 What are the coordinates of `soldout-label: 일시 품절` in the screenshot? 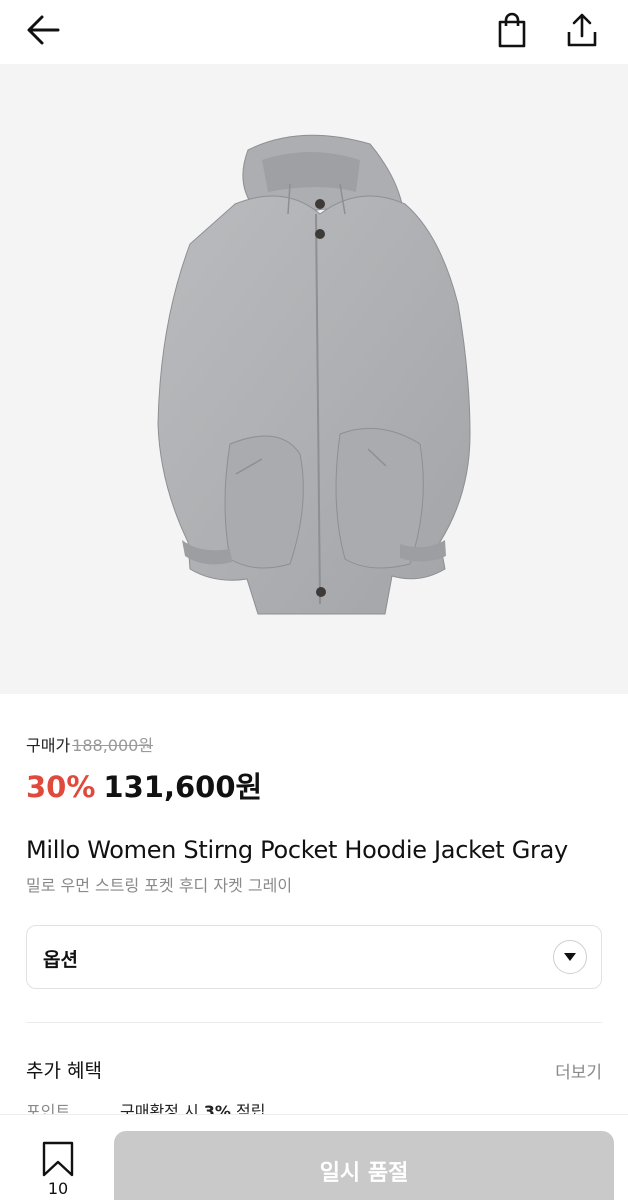 It's located at (364, 1173).